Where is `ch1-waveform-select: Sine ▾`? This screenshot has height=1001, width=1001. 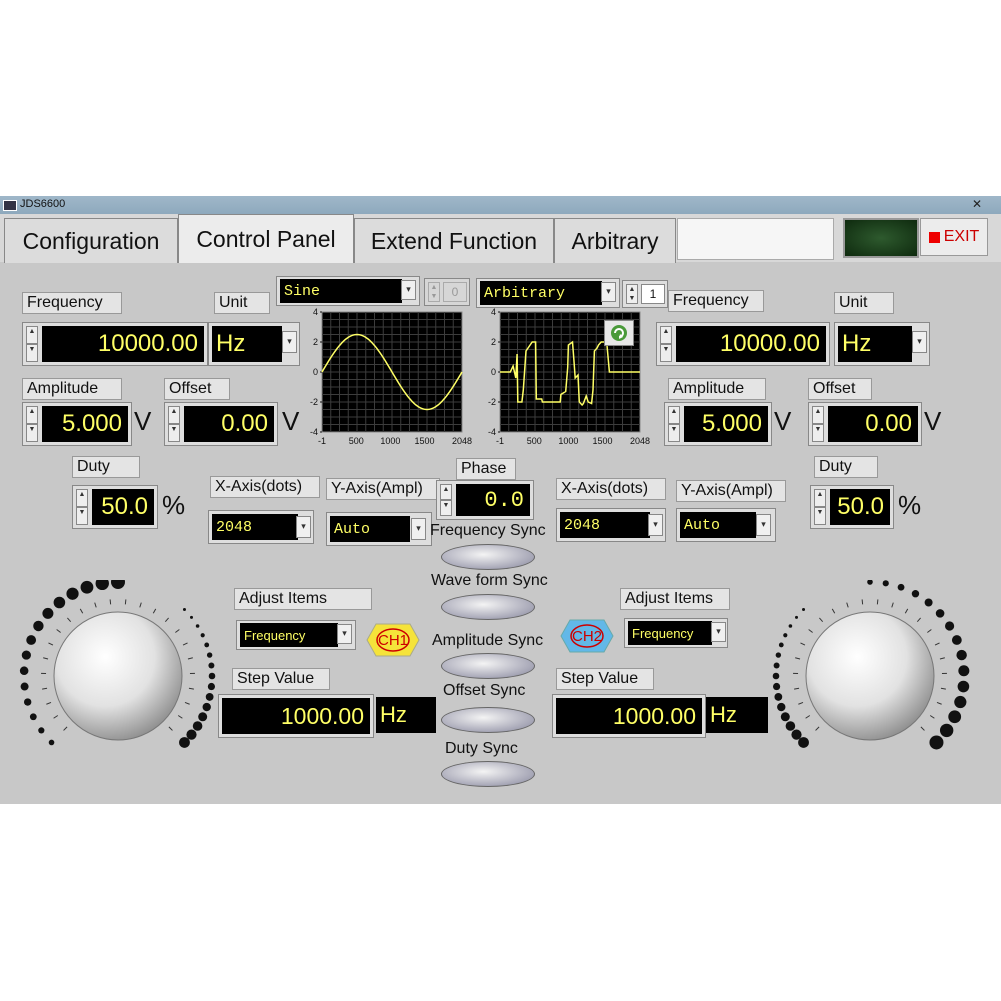
ch1-waveform-select: Sine ▾ is located at coordinates (348, 291).